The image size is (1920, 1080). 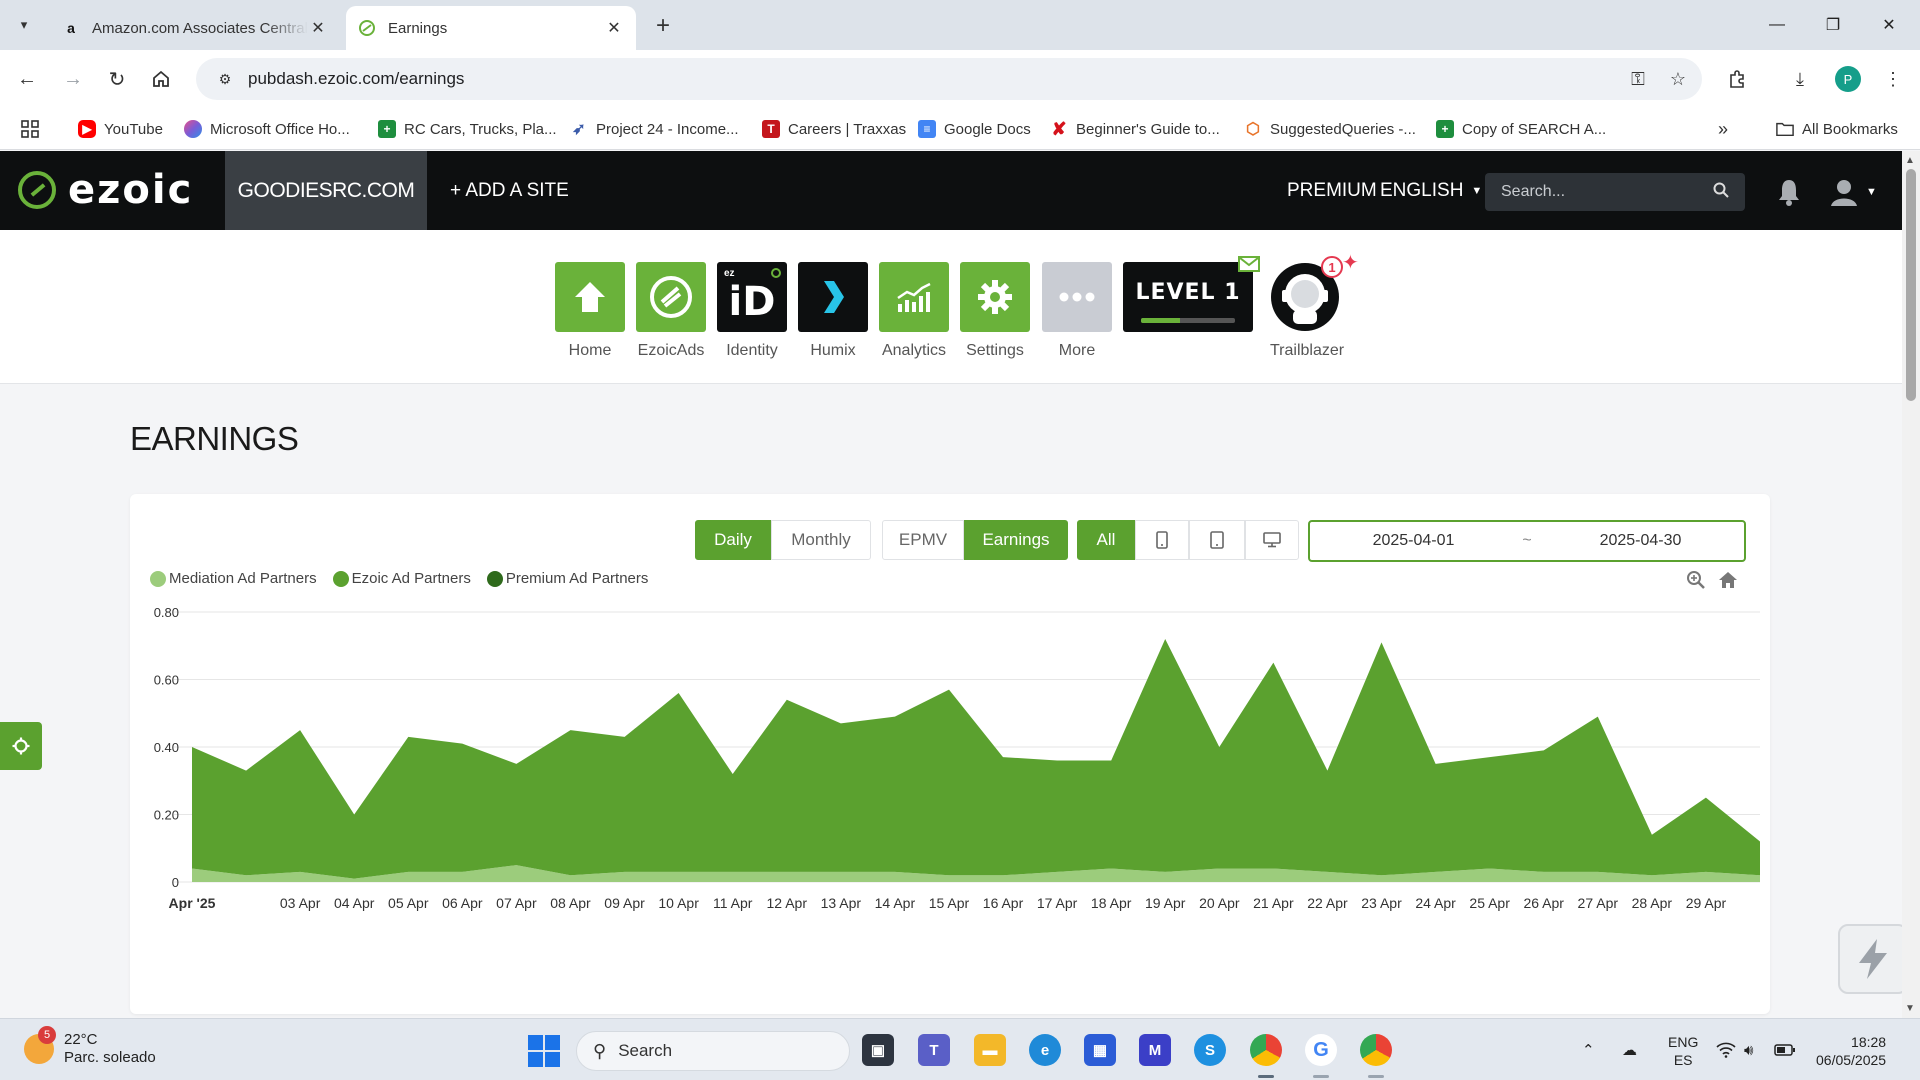 What do you see at coordinates (1911, 285) in the screenshot?
I see `scrollbar-thumb` at bounding box center [1911, 285].